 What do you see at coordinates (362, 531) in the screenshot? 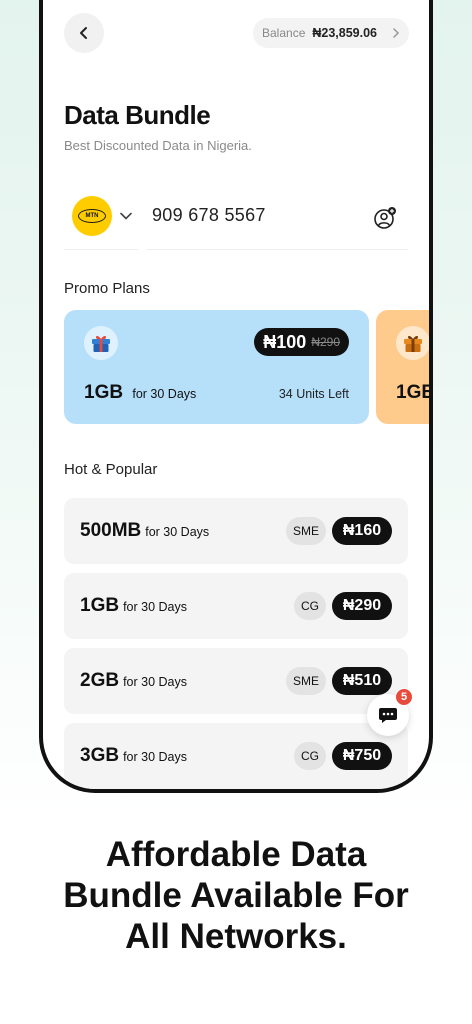
I see `plan-price-button: ₦160` at bounding box center [362, 531].